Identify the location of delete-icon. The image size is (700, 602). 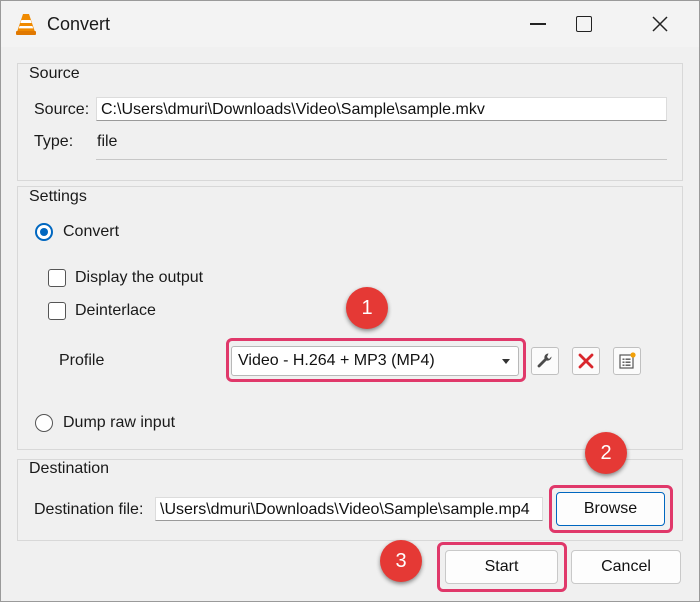
(586, 361).